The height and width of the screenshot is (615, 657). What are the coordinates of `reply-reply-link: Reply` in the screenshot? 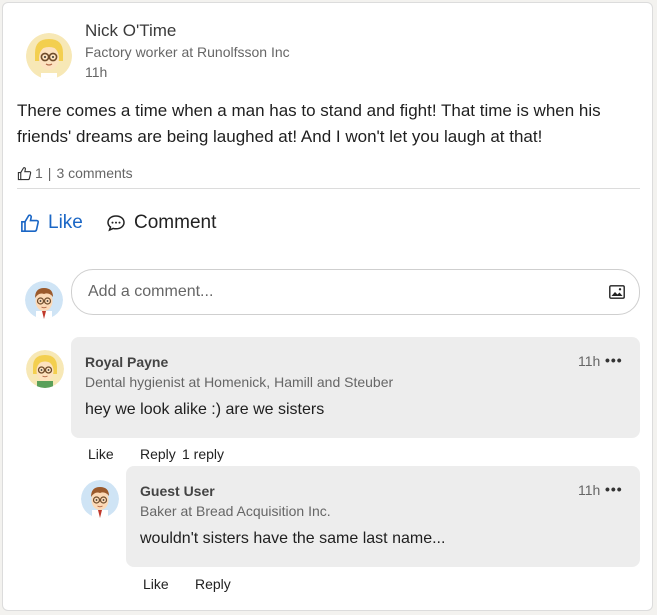 It's located at (213, 584).